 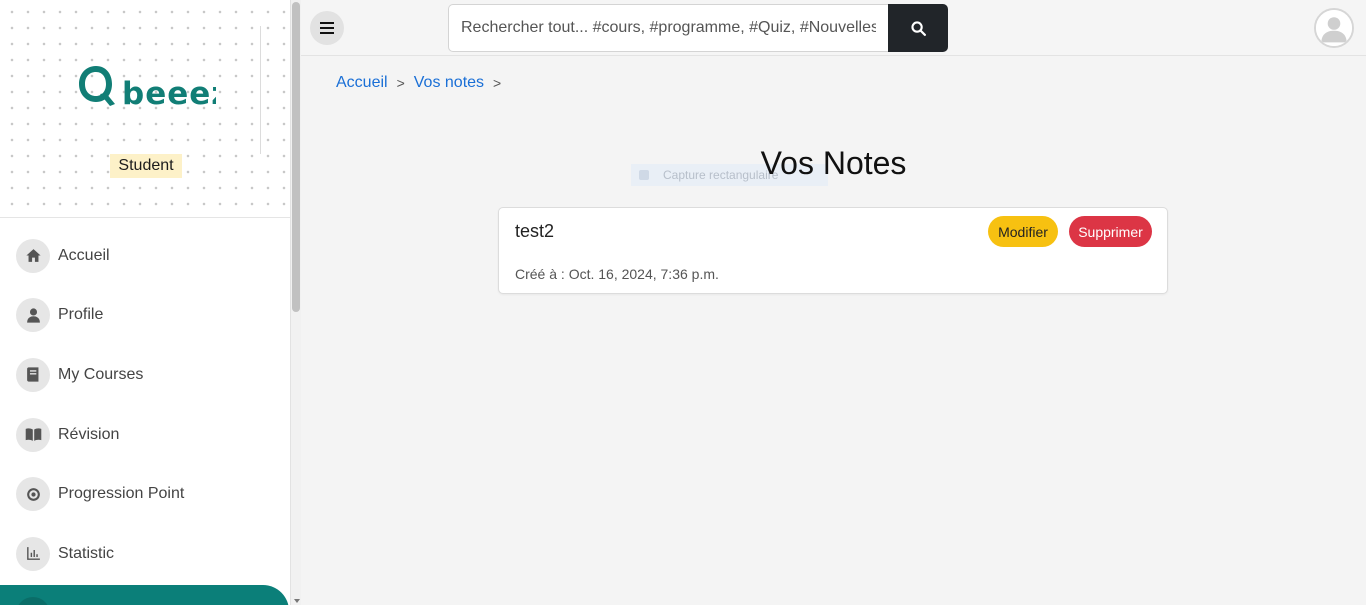 What do you see at coordinates (449, 83) in the screenshot?
I see `breadcrumb-notes-link: Vos notes` at bounding box center [449, 83].